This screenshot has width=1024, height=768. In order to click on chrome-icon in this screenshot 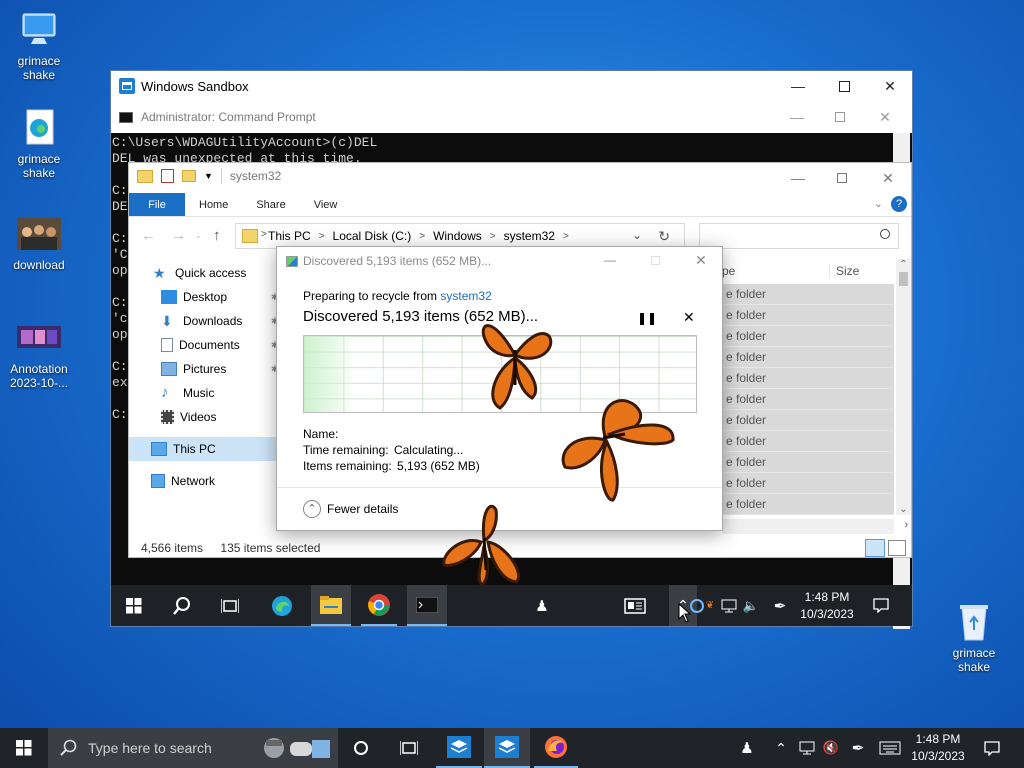, I will do `click(379, 605)`.